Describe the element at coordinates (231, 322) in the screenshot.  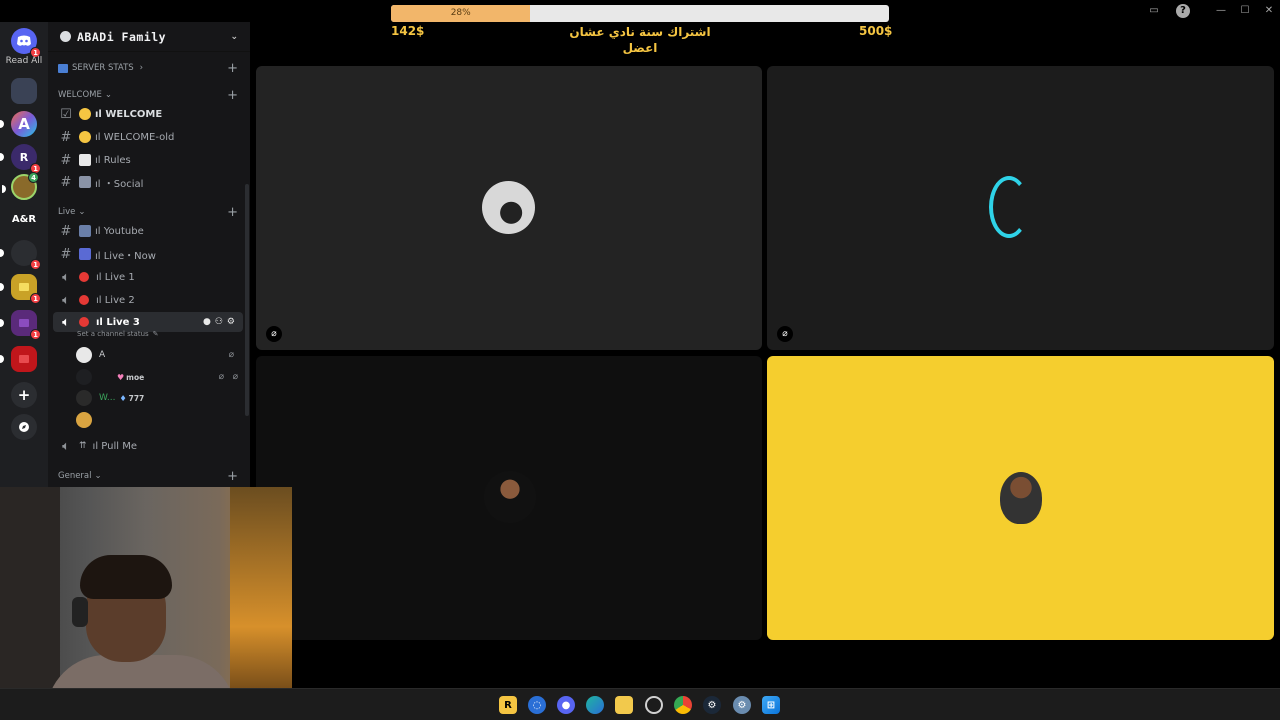
I see `gear-icon: ⚙` at that location.